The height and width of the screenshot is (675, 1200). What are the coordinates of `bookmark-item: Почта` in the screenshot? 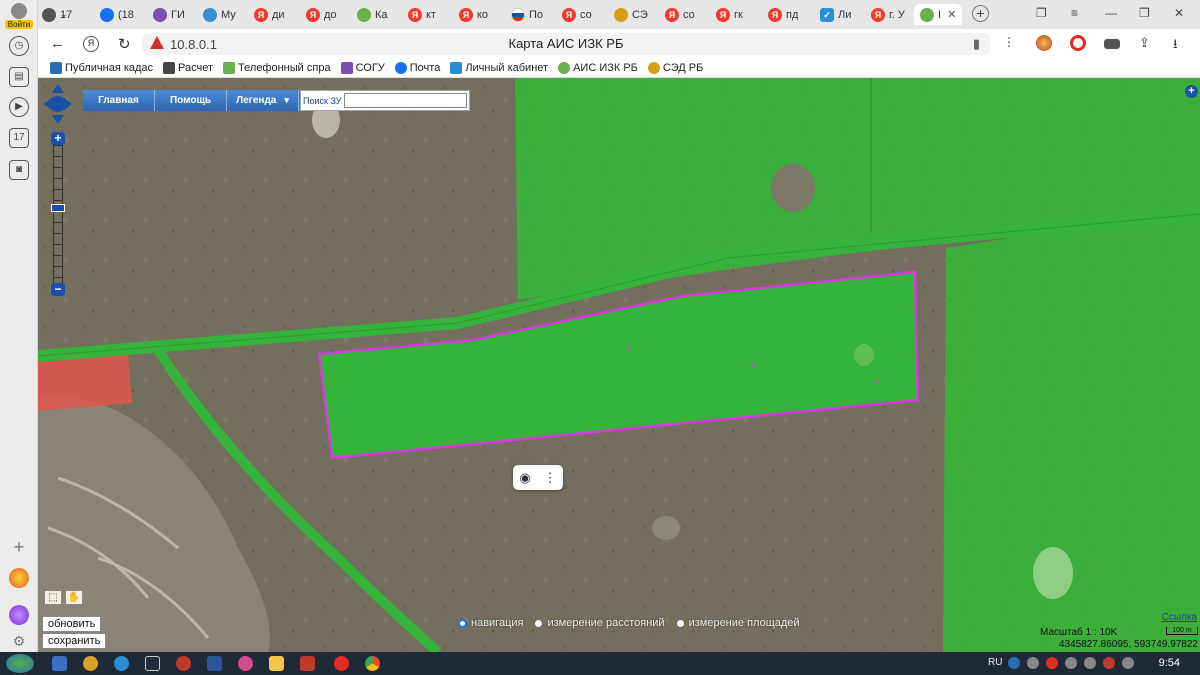 It's located at (417, 68).